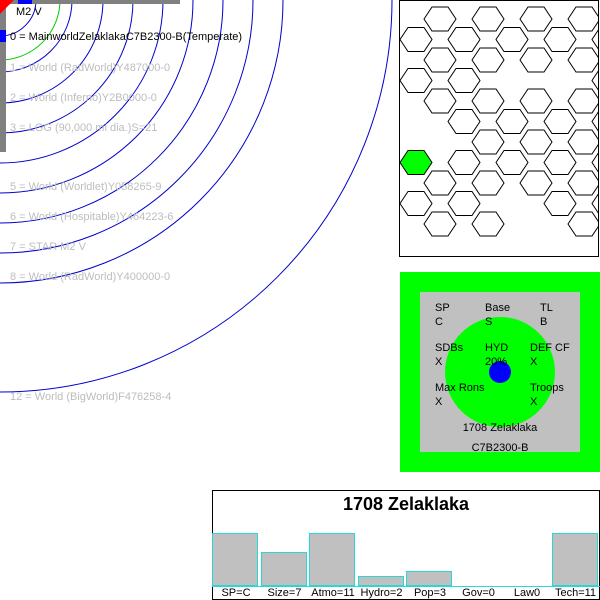  I want to click on maxrons-value: X, so click(439, 402).